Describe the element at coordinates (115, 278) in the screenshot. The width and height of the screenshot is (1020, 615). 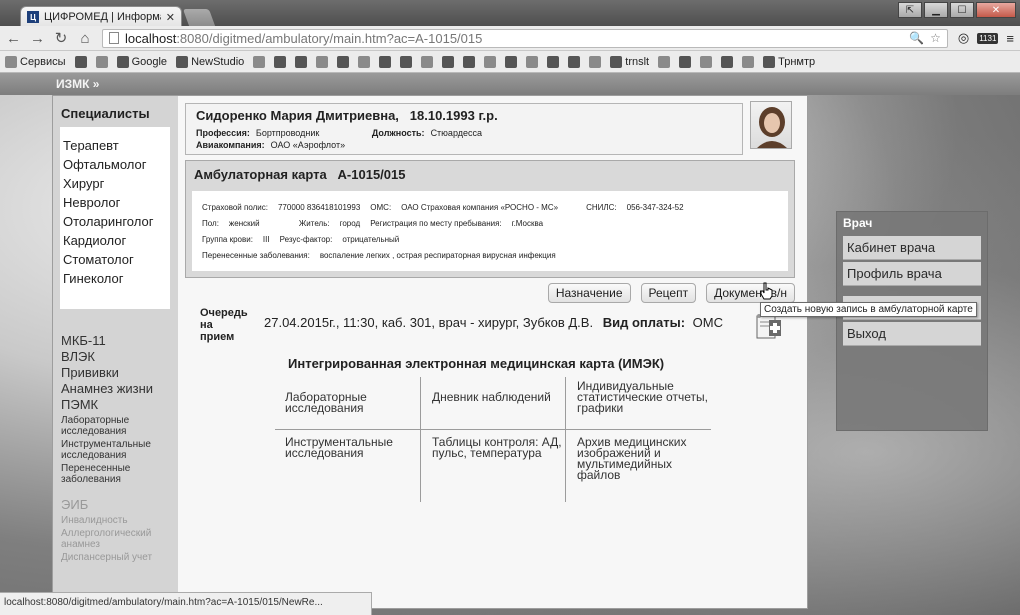
I see `specialist-item: Гинеколог` at that location.